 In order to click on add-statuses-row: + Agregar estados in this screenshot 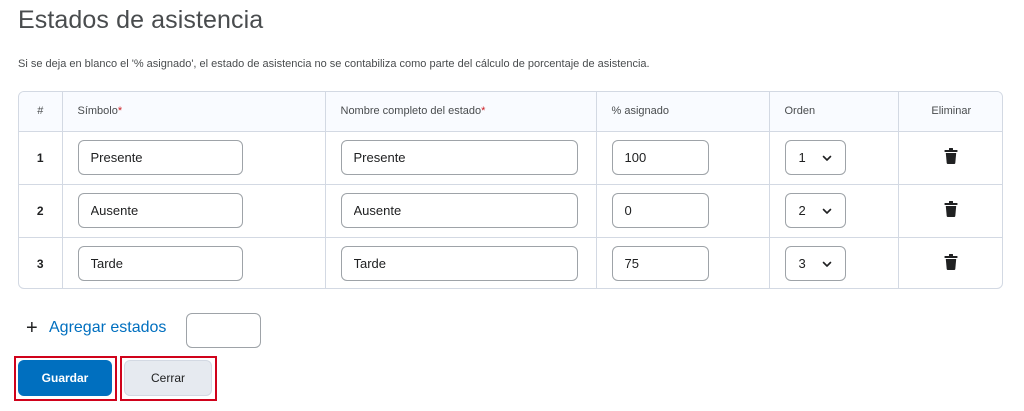, I will do `click(96, 328)`.